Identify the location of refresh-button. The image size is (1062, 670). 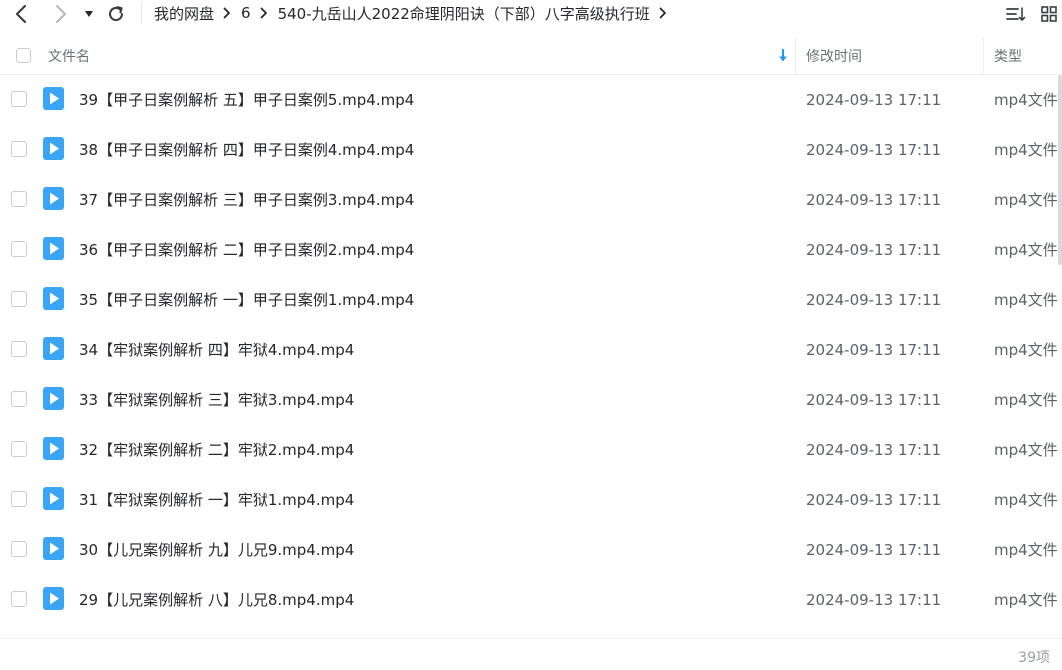
(116, 14).